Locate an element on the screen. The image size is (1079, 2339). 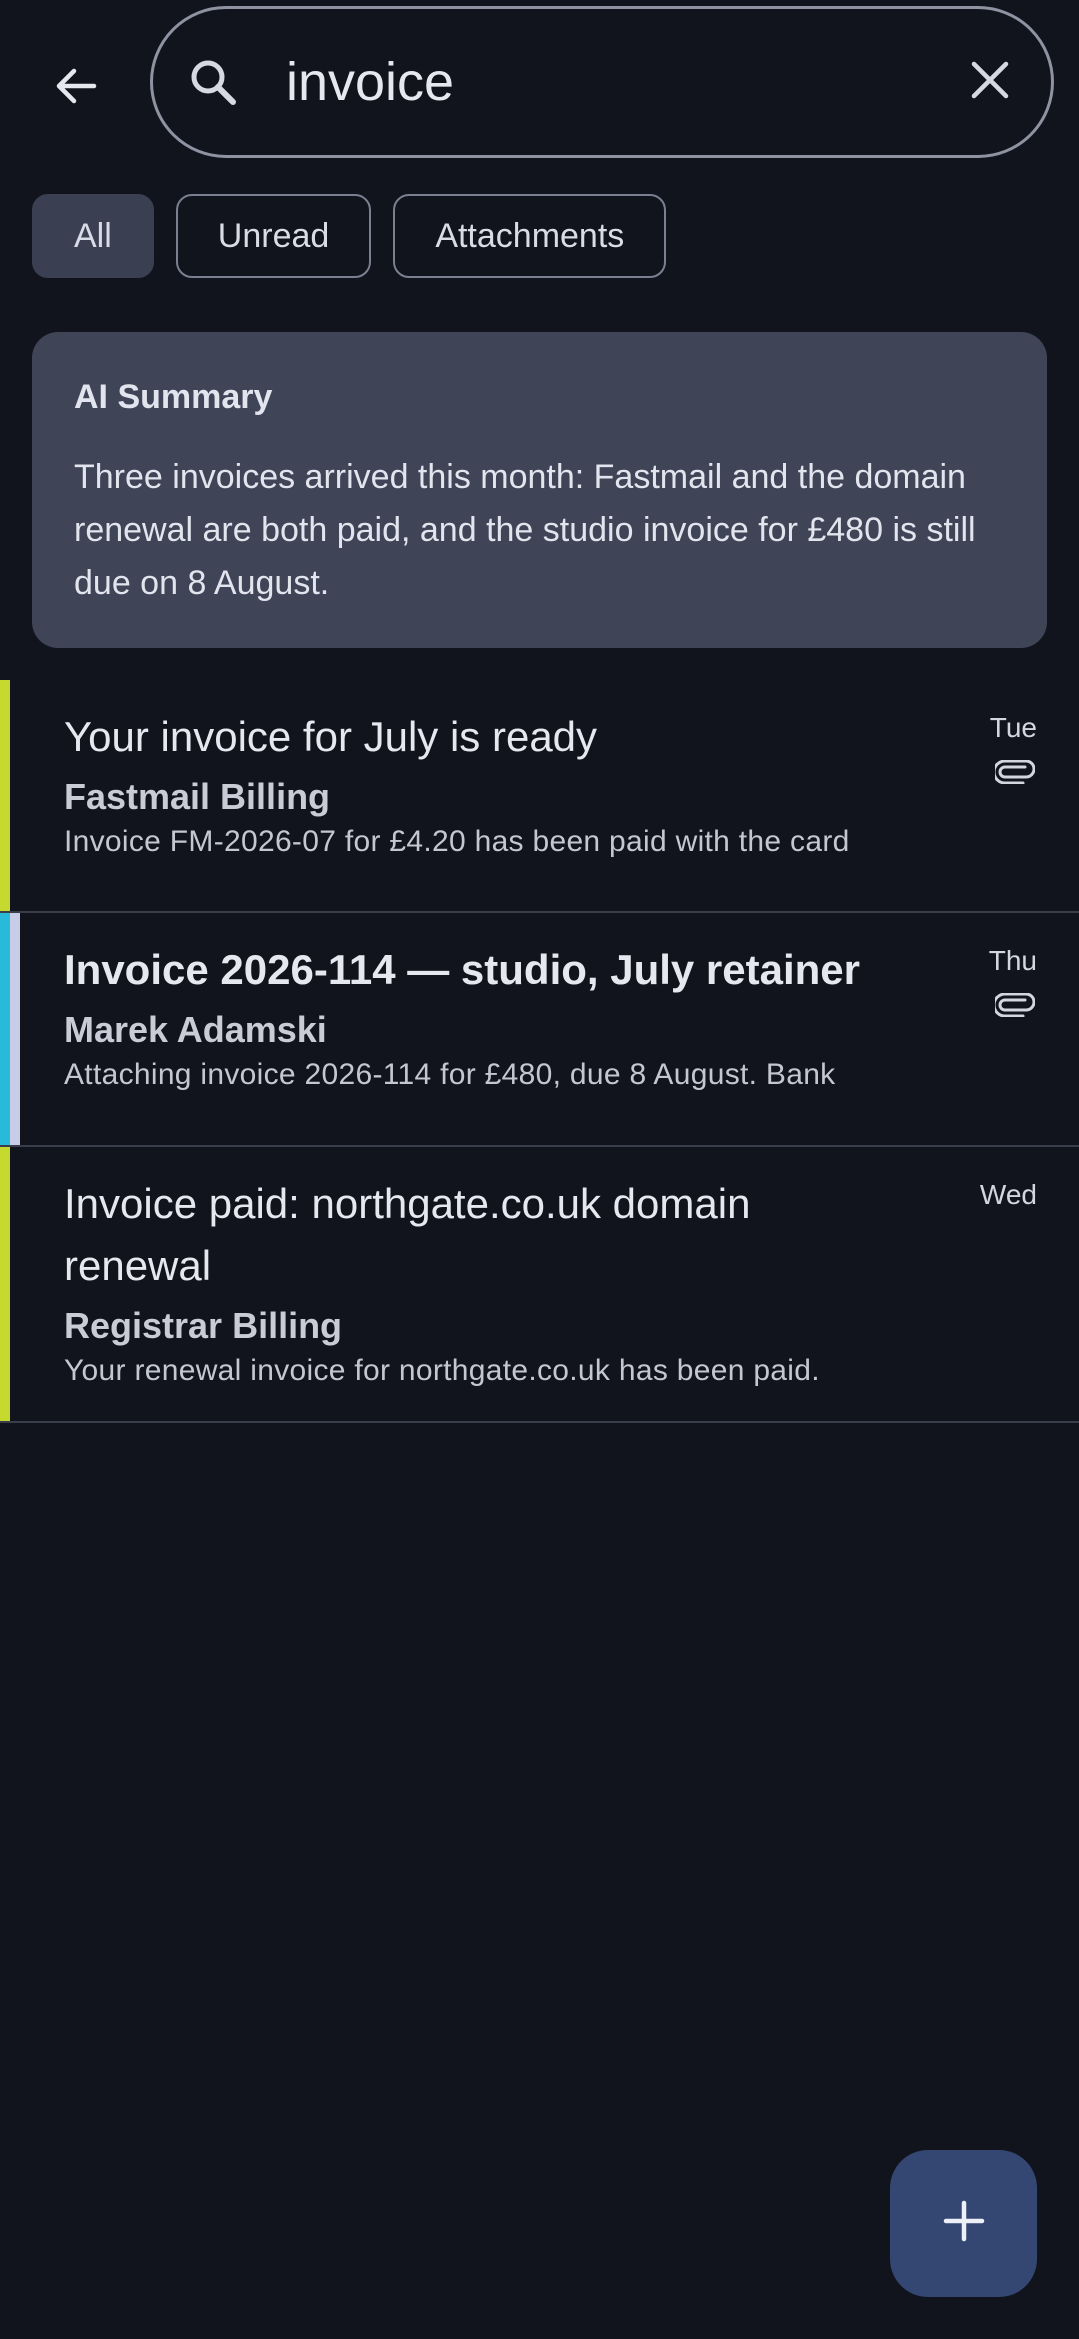
search-icon is located at coordinates (213, 82).